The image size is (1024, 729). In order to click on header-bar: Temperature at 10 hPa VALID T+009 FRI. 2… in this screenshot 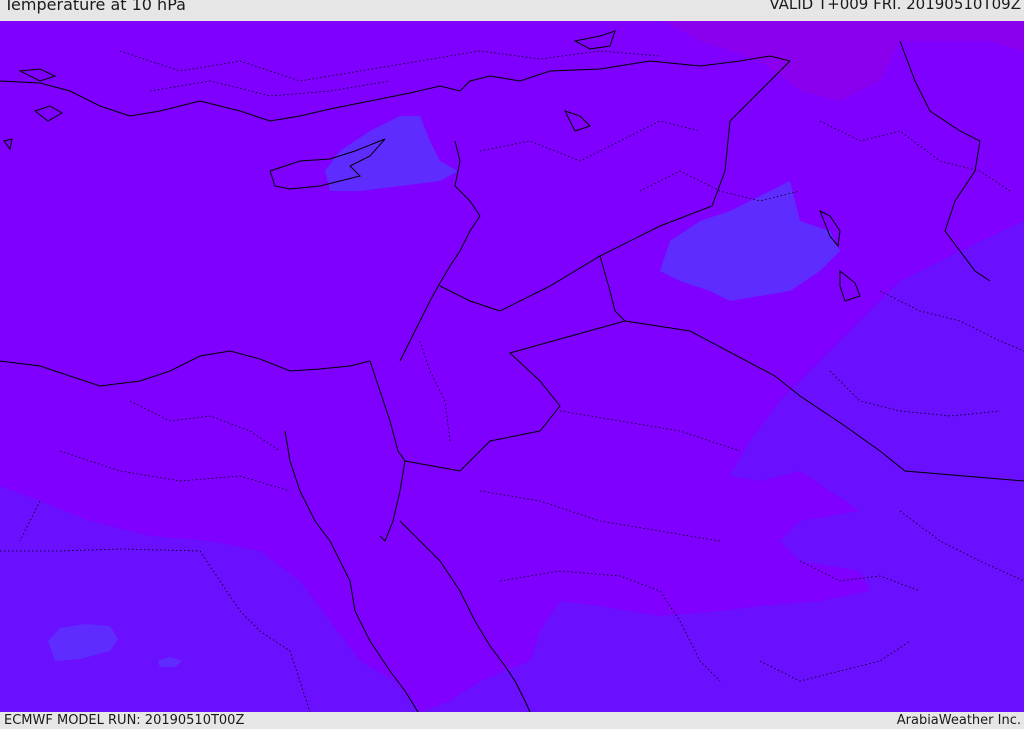, I will do `click(512, 10)`.